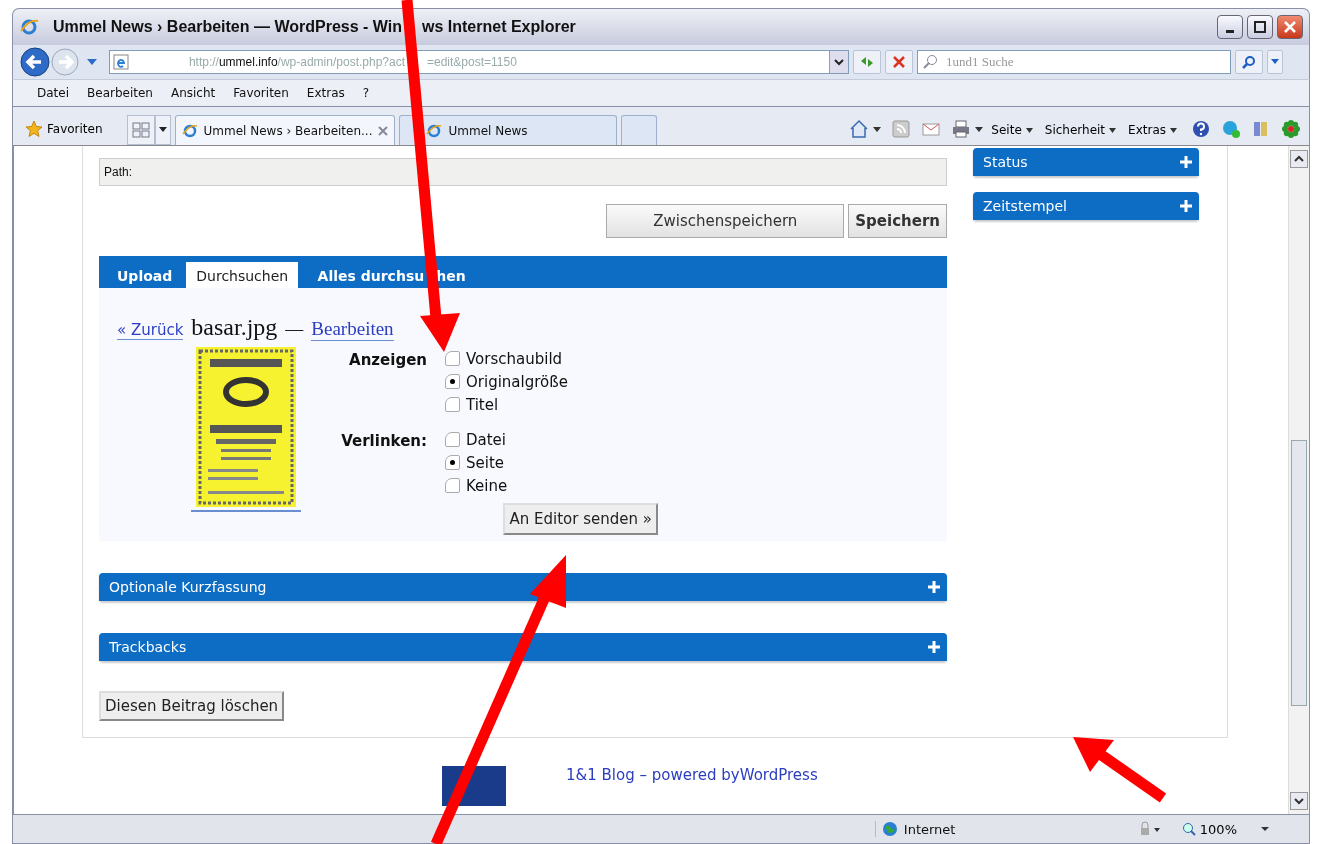 The width and height of the screenshot is (1318, 844). What do you see at coordinates (1074, 62) in the screenshot?
I see `search-field: 1und1 Suche` at bounding box center [1074, 62].